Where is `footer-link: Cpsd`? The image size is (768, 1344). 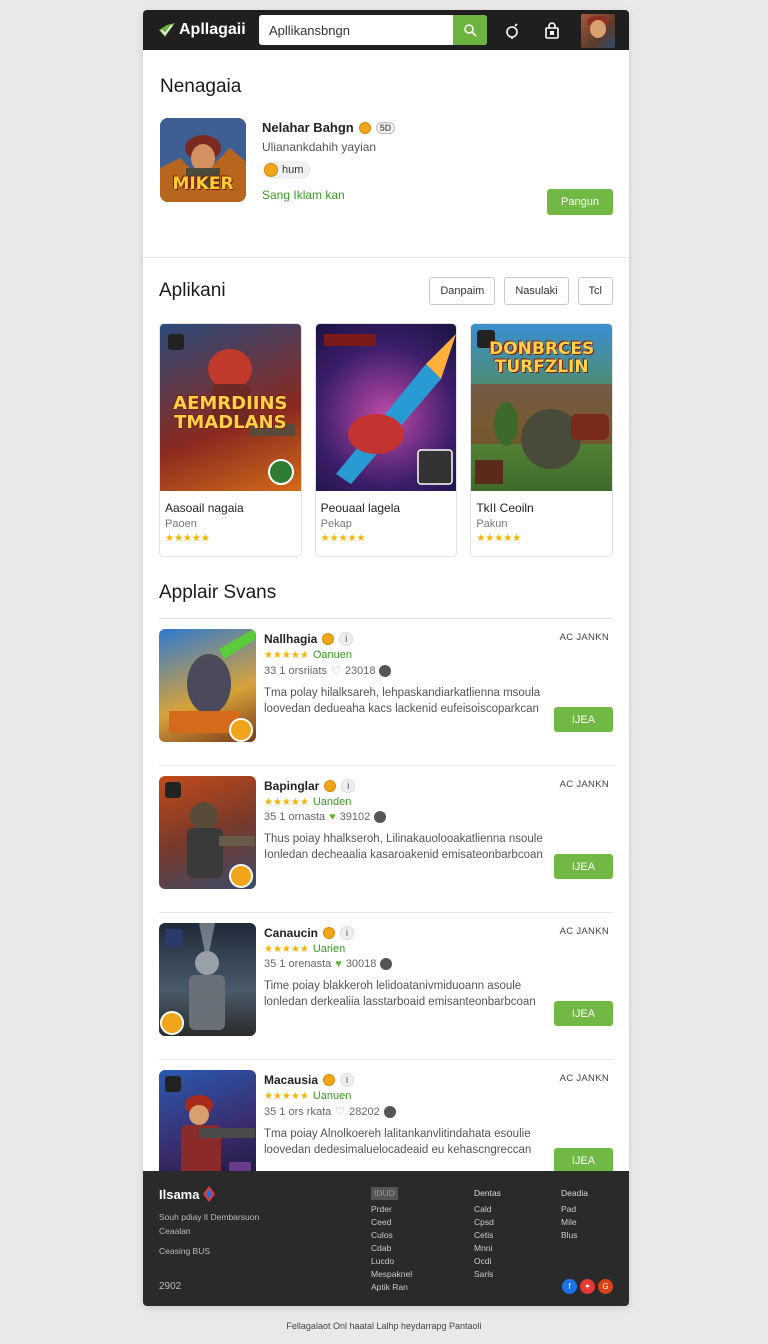
footer-link: Cpsd is located at coordinates (487, 1222).